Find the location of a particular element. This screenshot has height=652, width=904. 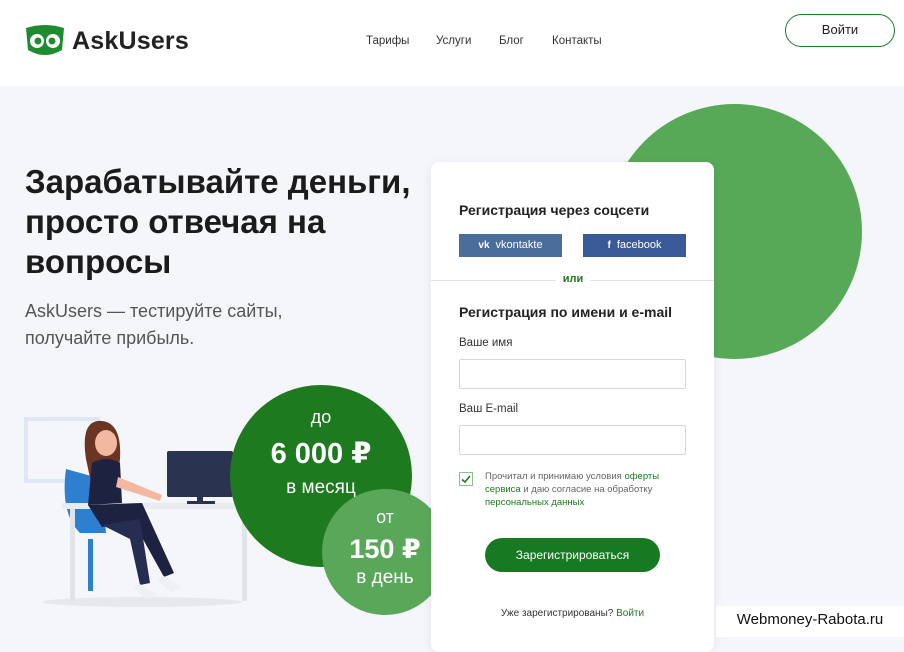

nav-link-blog: Блог is located at coordinates (511, 41).